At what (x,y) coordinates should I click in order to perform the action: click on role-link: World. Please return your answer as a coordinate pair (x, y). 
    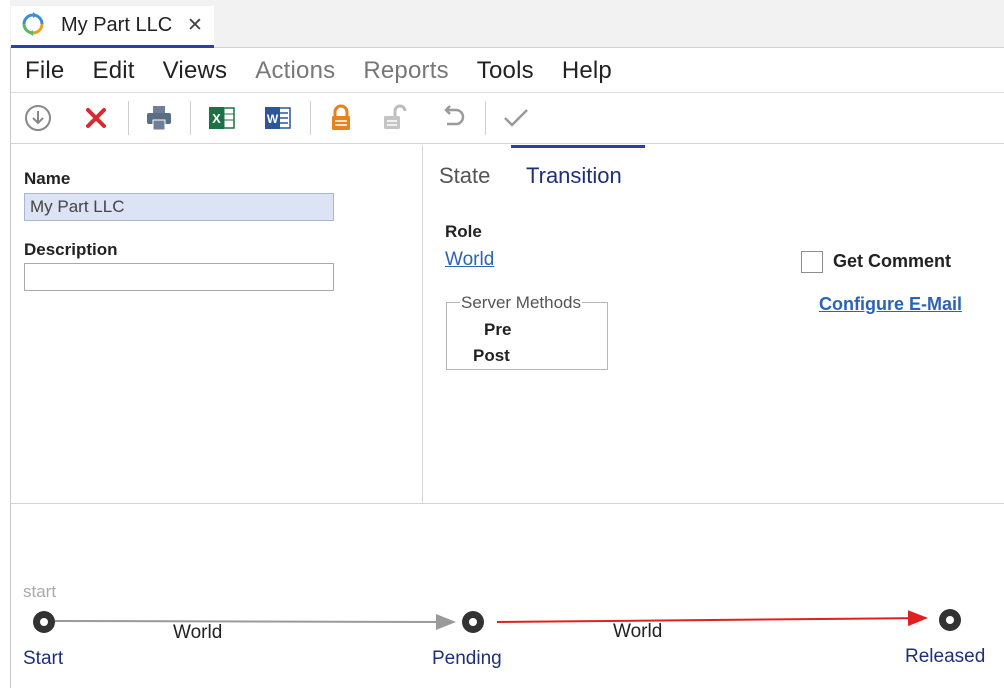
    Looking at the image, I should click on (469, 260).